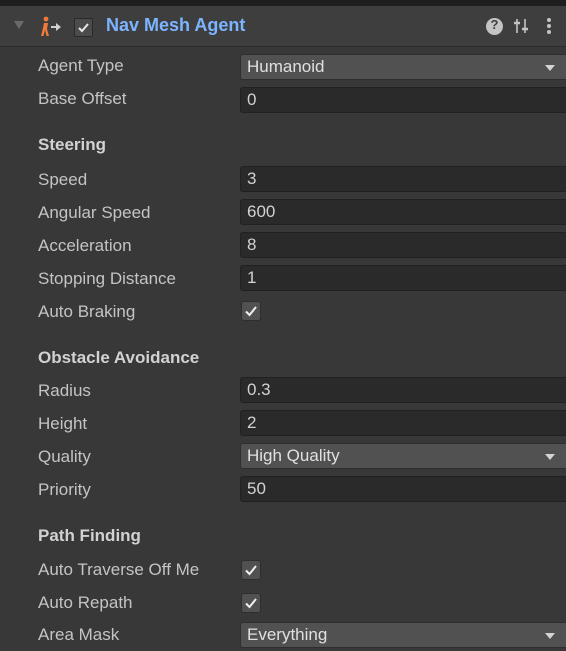 The height and width of the screenshot is (651, 566). I want to click on component-header: Nav Mesh Agent ?, so click(283, 26).